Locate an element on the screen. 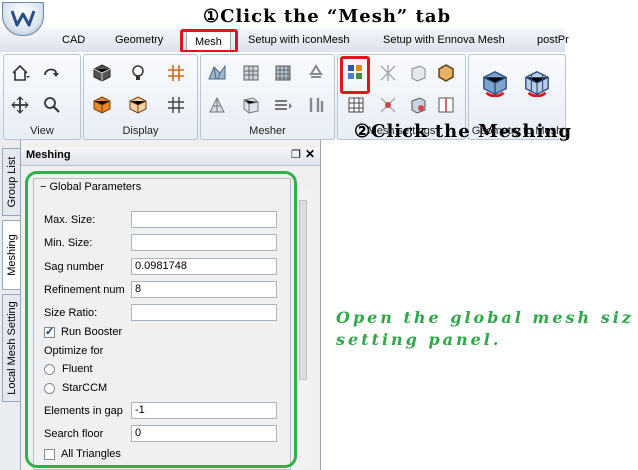  tab-meshing-label: Meshing is located at coordinates (11, 255).